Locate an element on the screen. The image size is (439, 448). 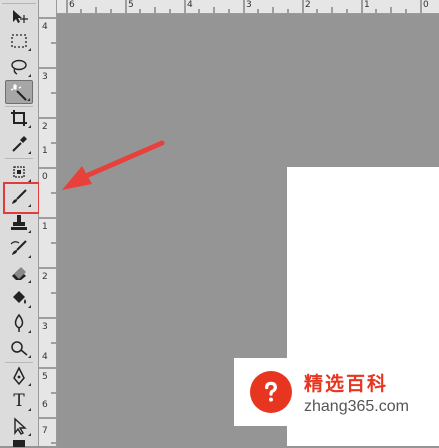
path-selection-icon is located at coordinates (20, 426).